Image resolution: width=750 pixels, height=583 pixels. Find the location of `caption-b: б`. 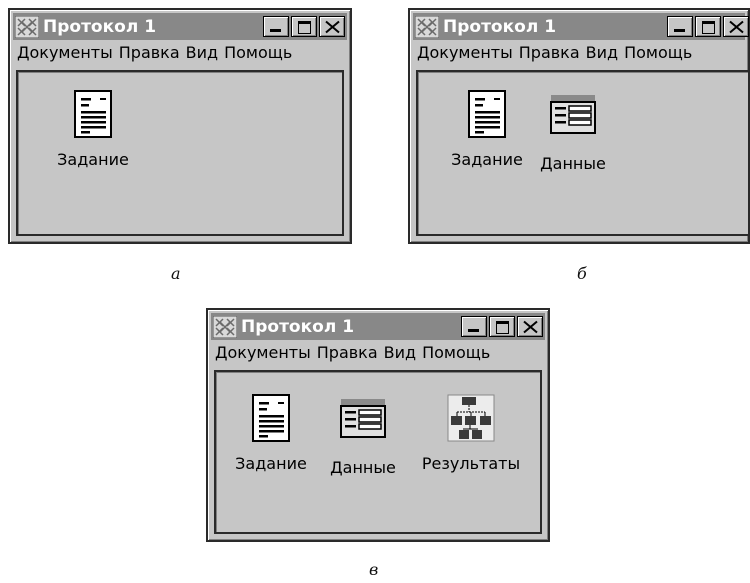

caption-b: б is located at coordinates (582, 273).